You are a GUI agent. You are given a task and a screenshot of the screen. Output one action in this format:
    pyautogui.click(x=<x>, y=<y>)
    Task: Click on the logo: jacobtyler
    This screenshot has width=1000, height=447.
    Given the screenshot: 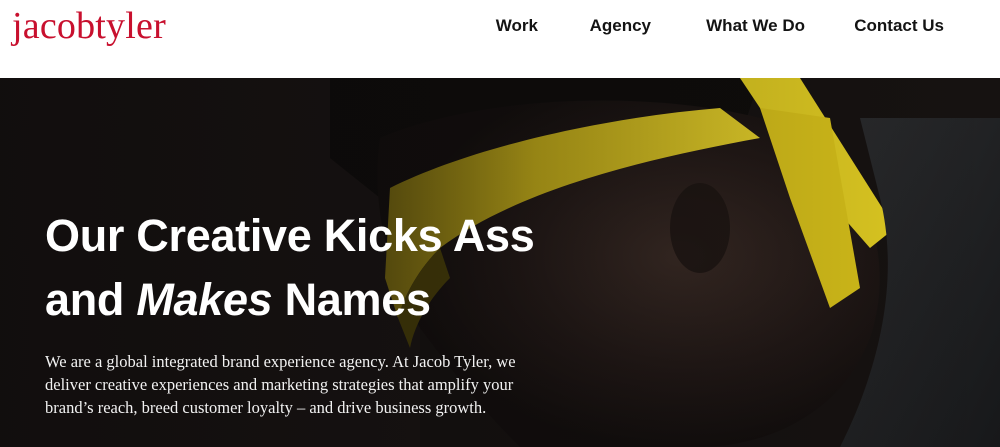 What is the action you would take?
    pyautogui.click(x=89, y=26)
    